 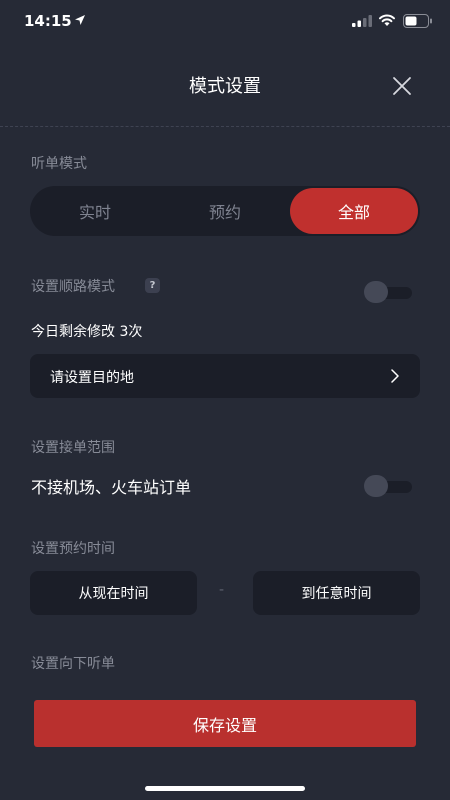 What do you see at coordinates (362, 21) in the screenshot?
I see `signal-icon` at bounding box center [362, 21].